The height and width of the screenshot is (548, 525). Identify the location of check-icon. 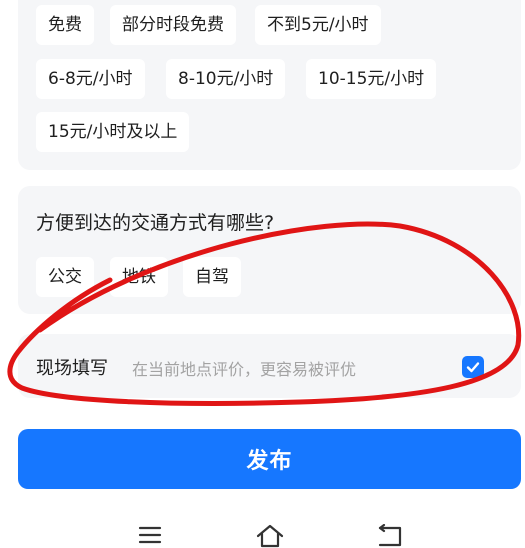
(473, 367).